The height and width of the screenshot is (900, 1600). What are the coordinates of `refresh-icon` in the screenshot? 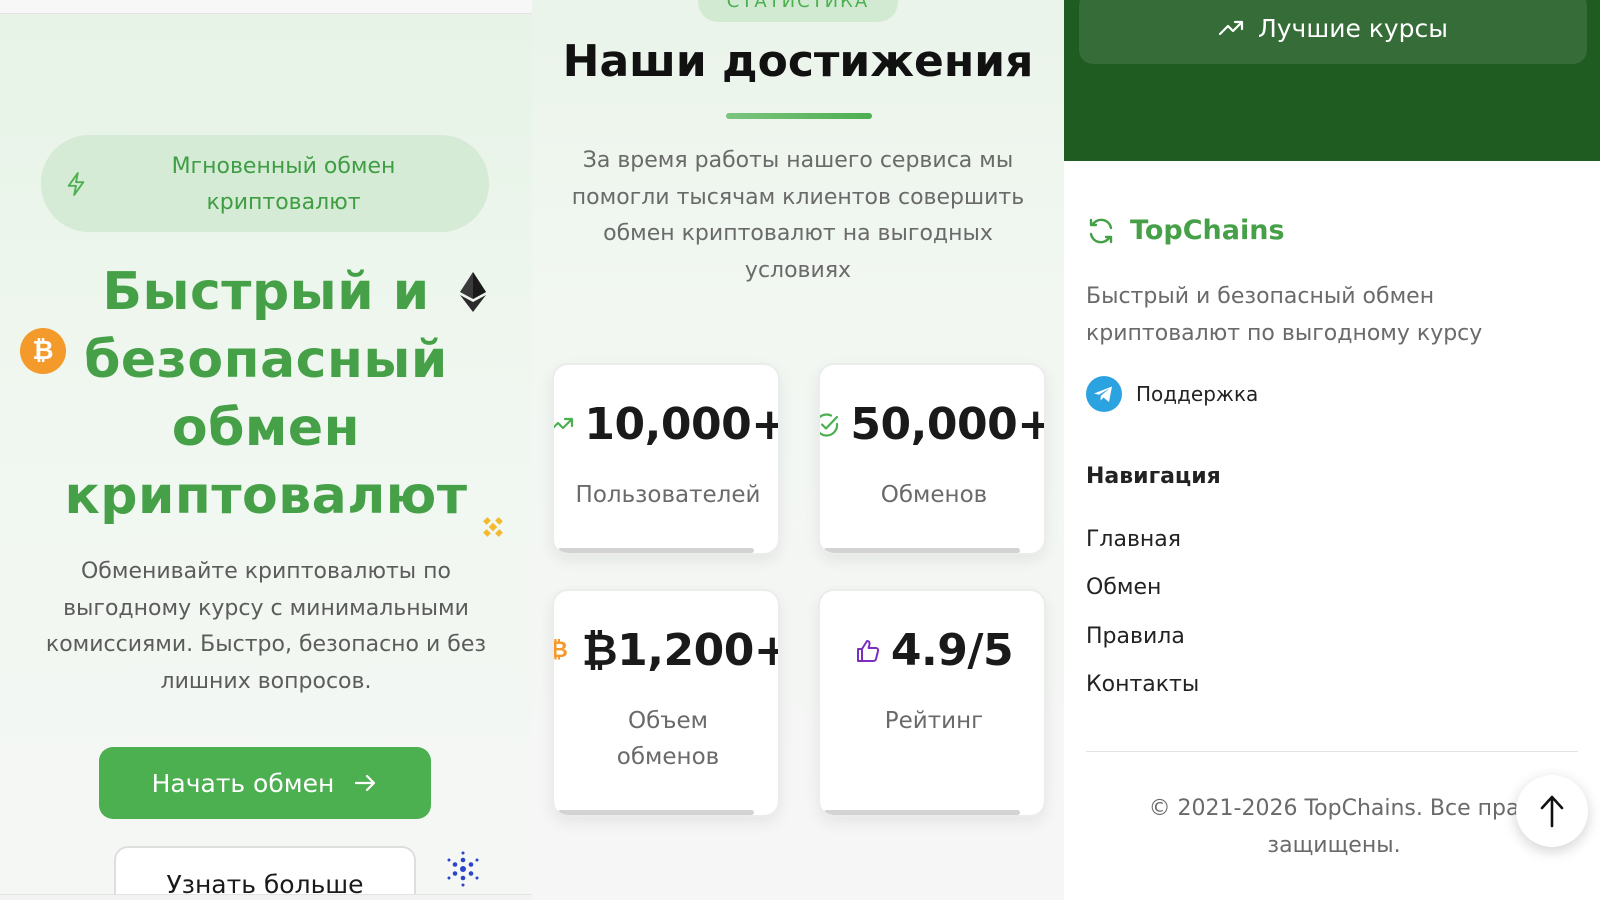 It's located at (1101, 230).